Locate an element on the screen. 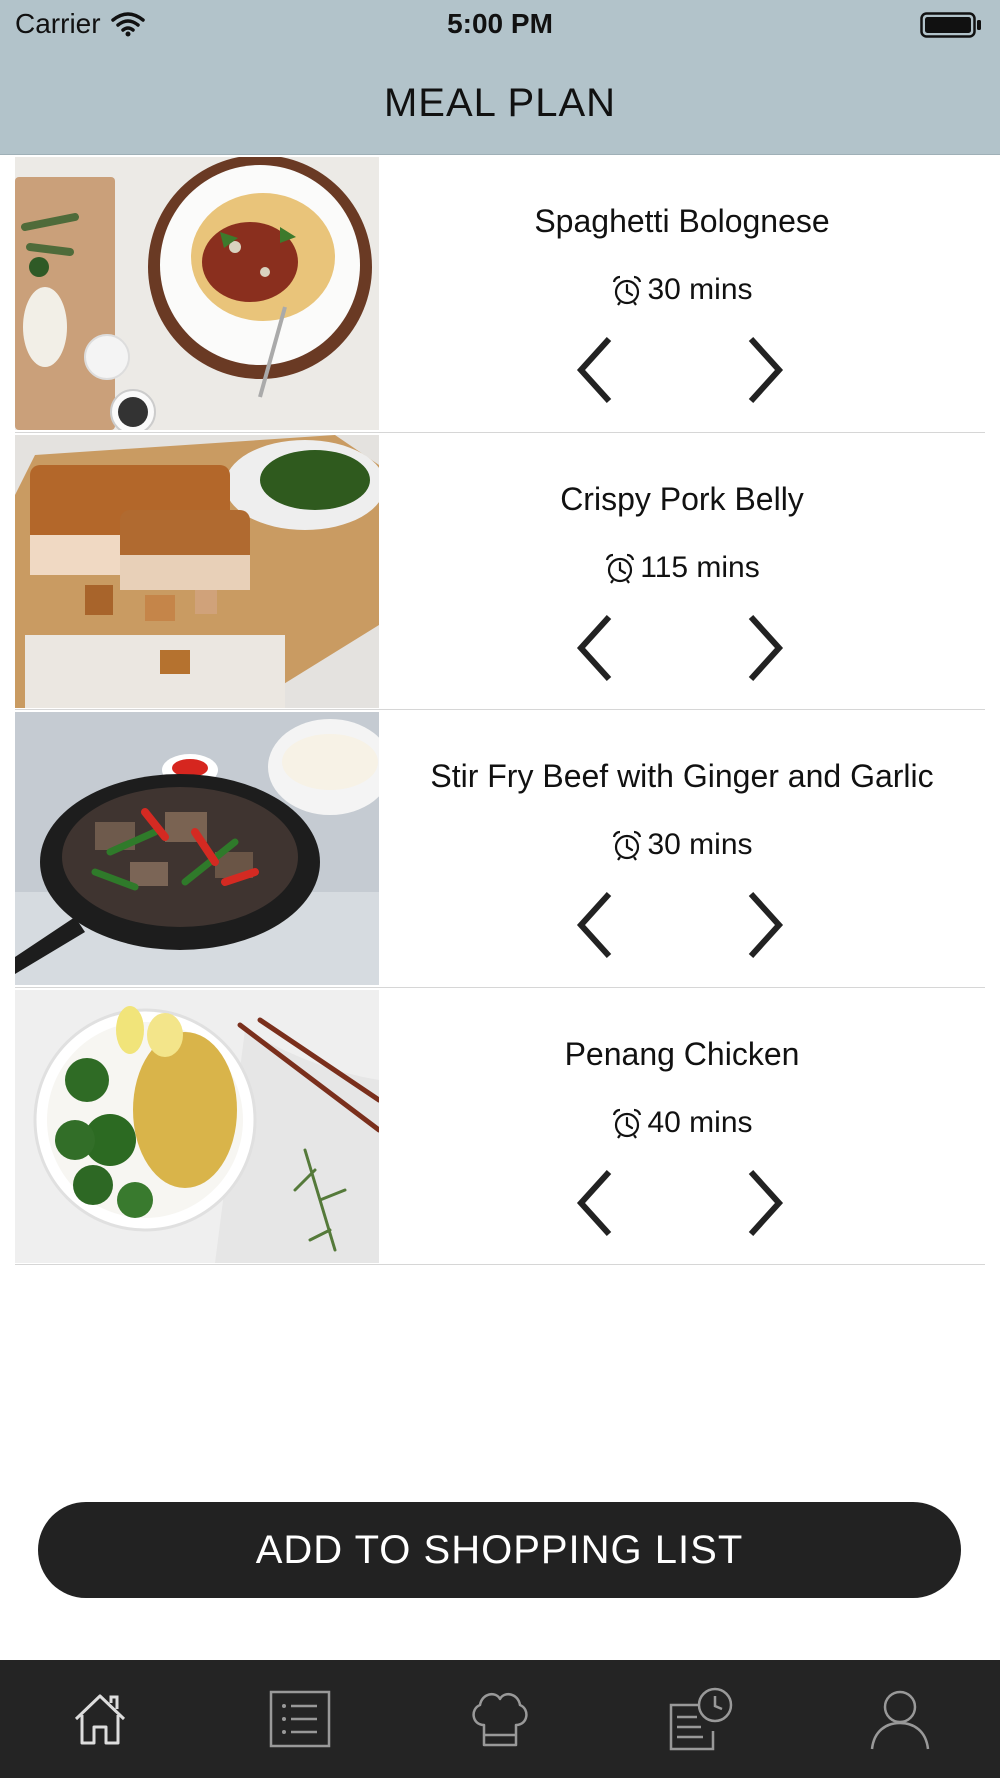  tab-history is located at coordinates (700, 1719).